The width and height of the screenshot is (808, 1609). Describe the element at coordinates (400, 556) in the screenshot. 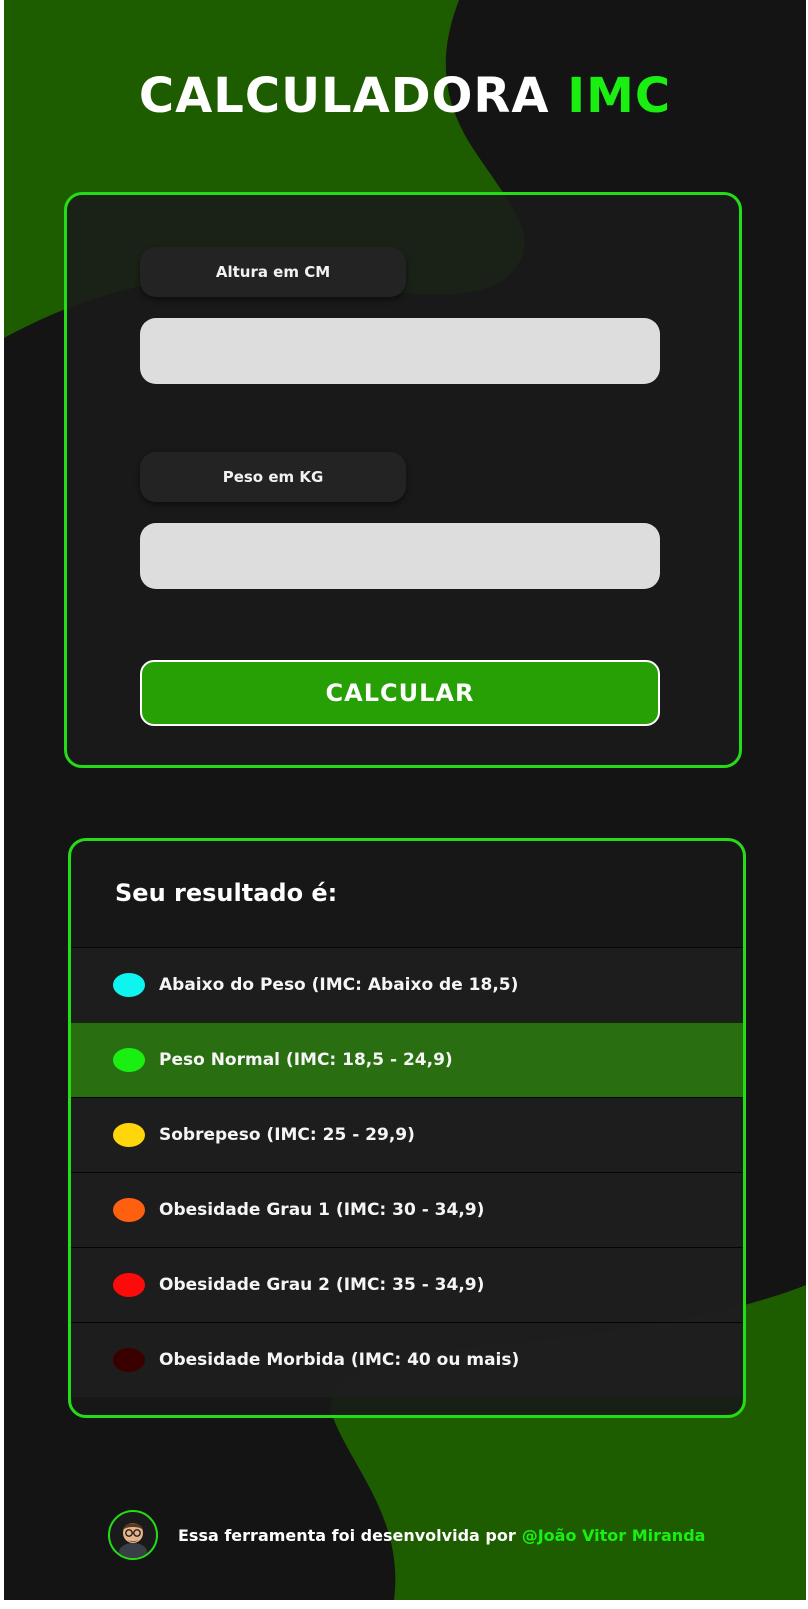

I see `weight-input` at that location.